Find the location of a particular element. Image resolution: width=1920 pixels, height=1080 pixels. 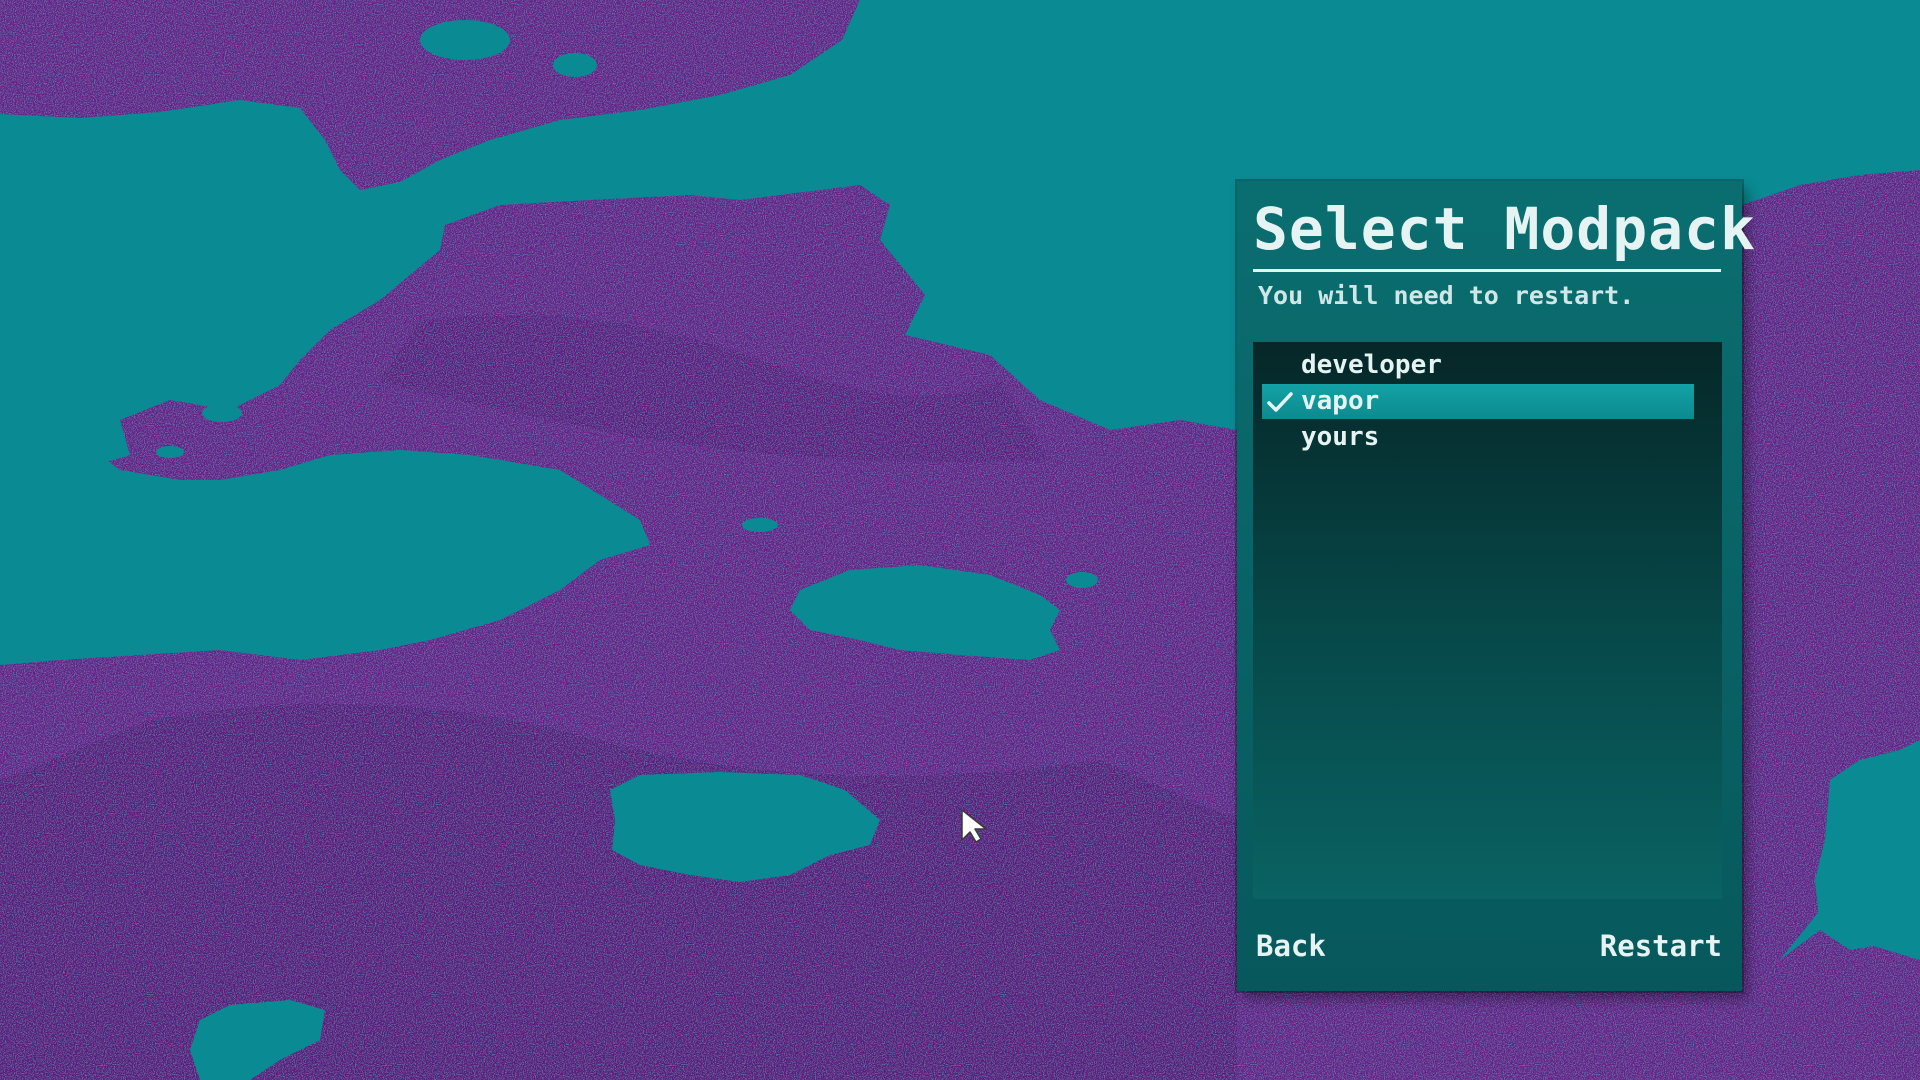

list-item-vapor: vapor is located at coordinates (1478, 401).